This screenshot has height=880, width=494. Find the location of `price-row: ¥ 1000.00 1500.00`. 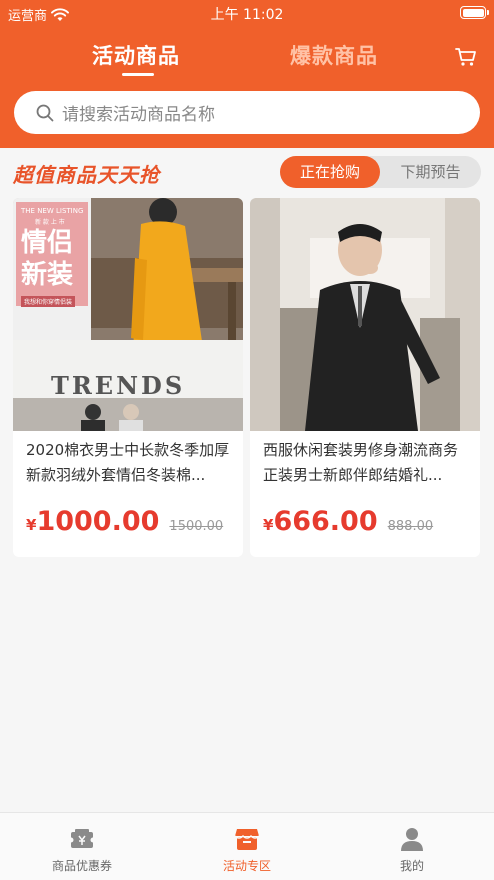

price-row: ¥ 1000.00 1500.00 is located at coordinates (124, 521).